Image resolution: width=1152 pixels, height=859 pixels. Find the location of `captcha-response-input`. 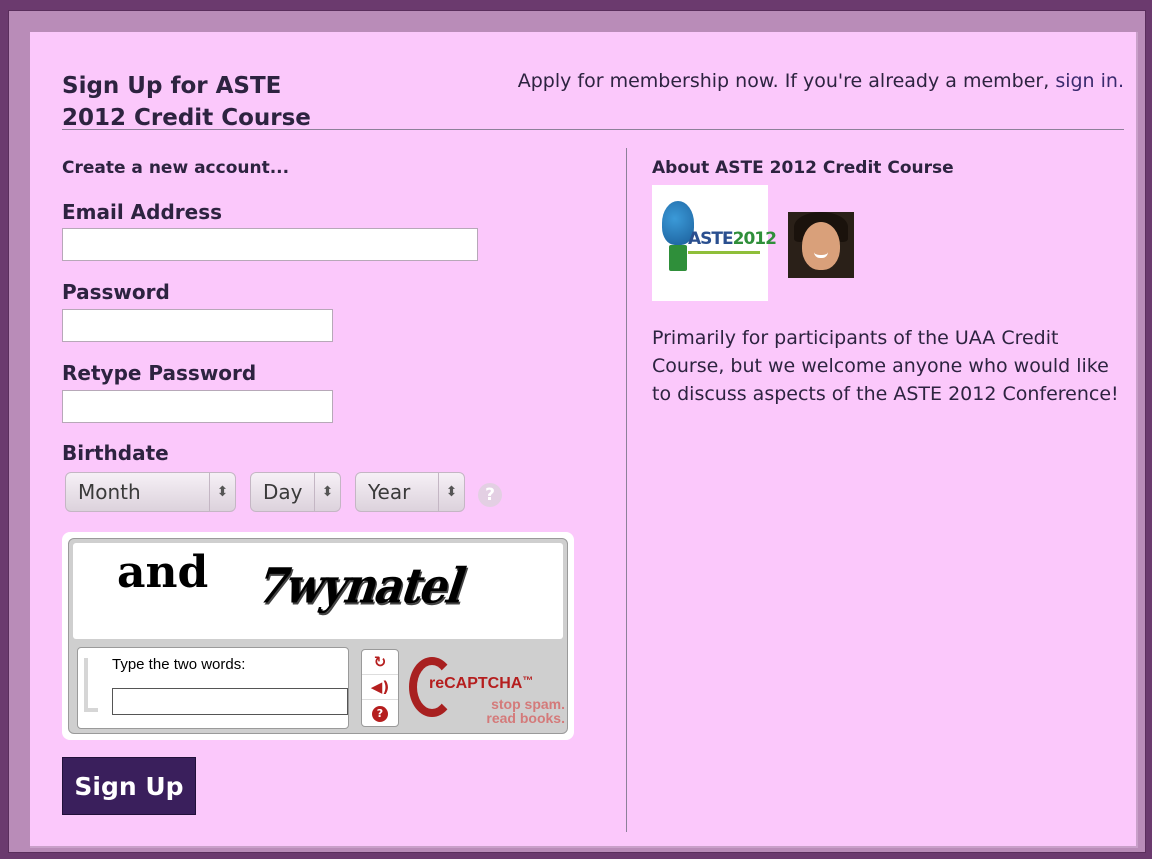

captcha-response-input is located at coordinates (230, 701).